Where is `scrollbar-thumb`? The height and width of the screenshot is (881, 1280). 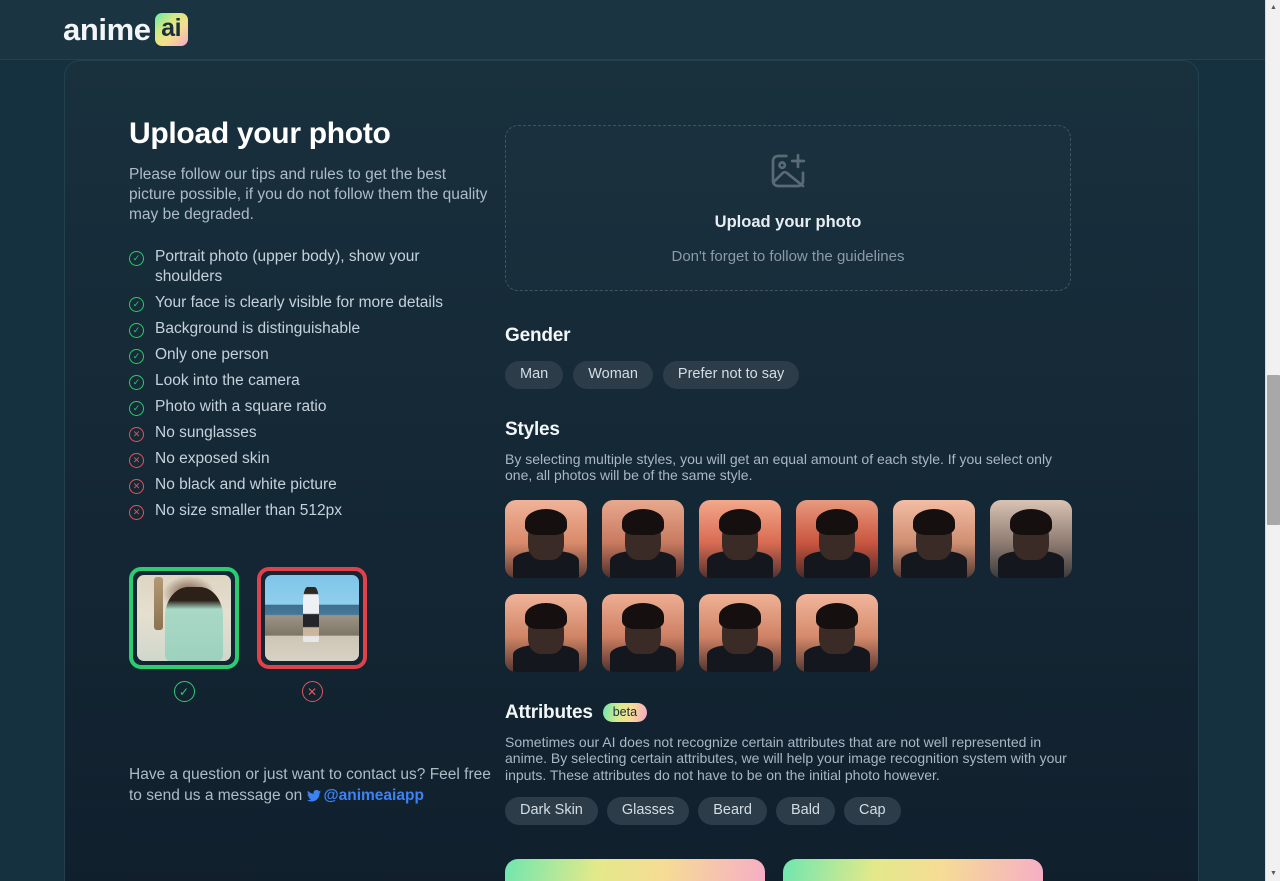
scrollbar-thumb is located at coordinates (1273, 450).